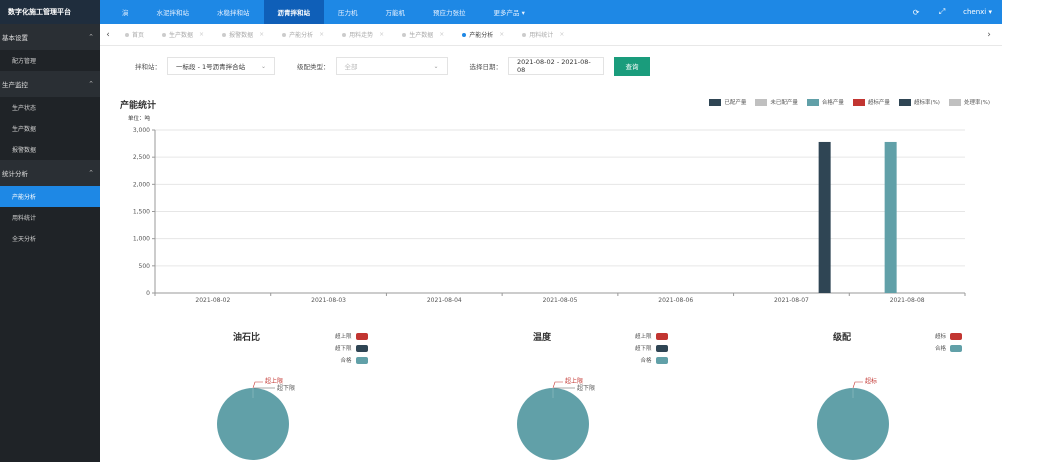  I want to click on nav-item-4: 压力机, so click(348, 12).